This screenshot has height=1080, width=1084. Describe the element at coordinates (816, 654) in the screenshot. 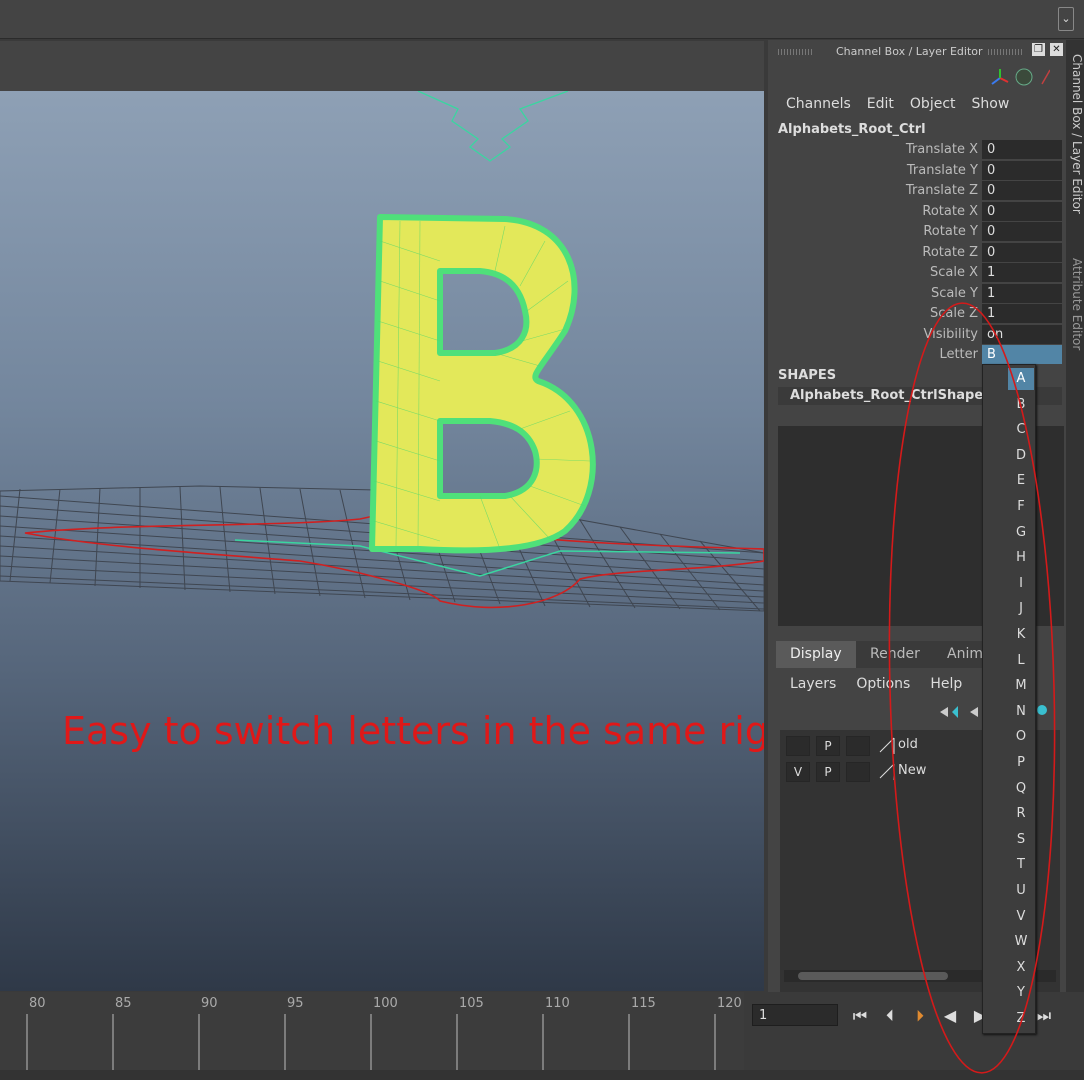

I see `tab-display: Display` at that location.